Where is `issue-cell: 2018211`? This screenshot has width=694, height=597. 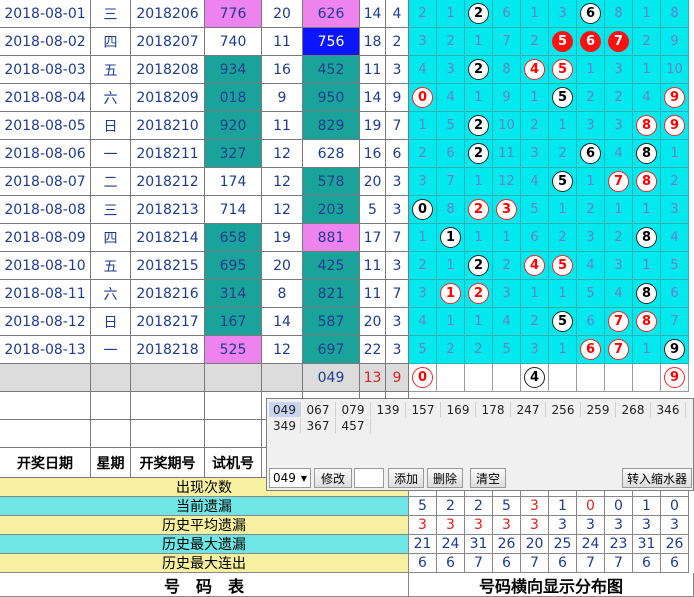 issue-cell: 2018211 is located at coordinates (168, 154).